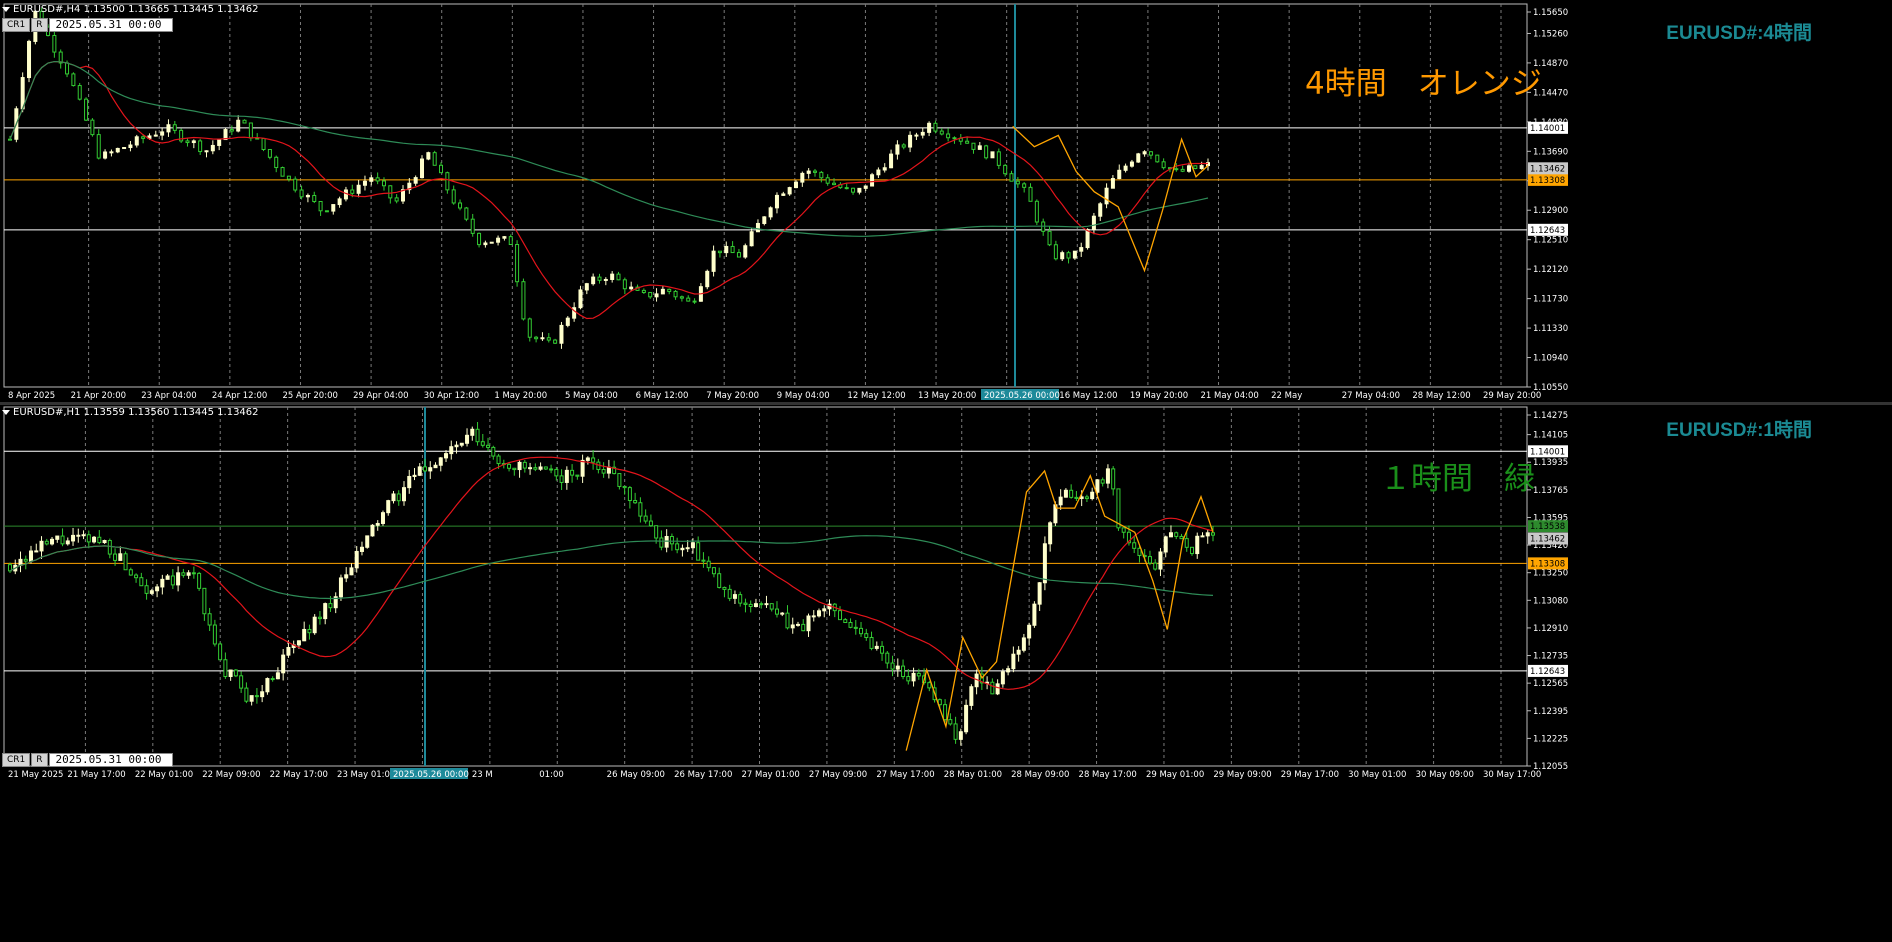 The width and height of the screenshot is (1892, 942). I want to click on price-level-text: 1.12643, so click(1547, 672).